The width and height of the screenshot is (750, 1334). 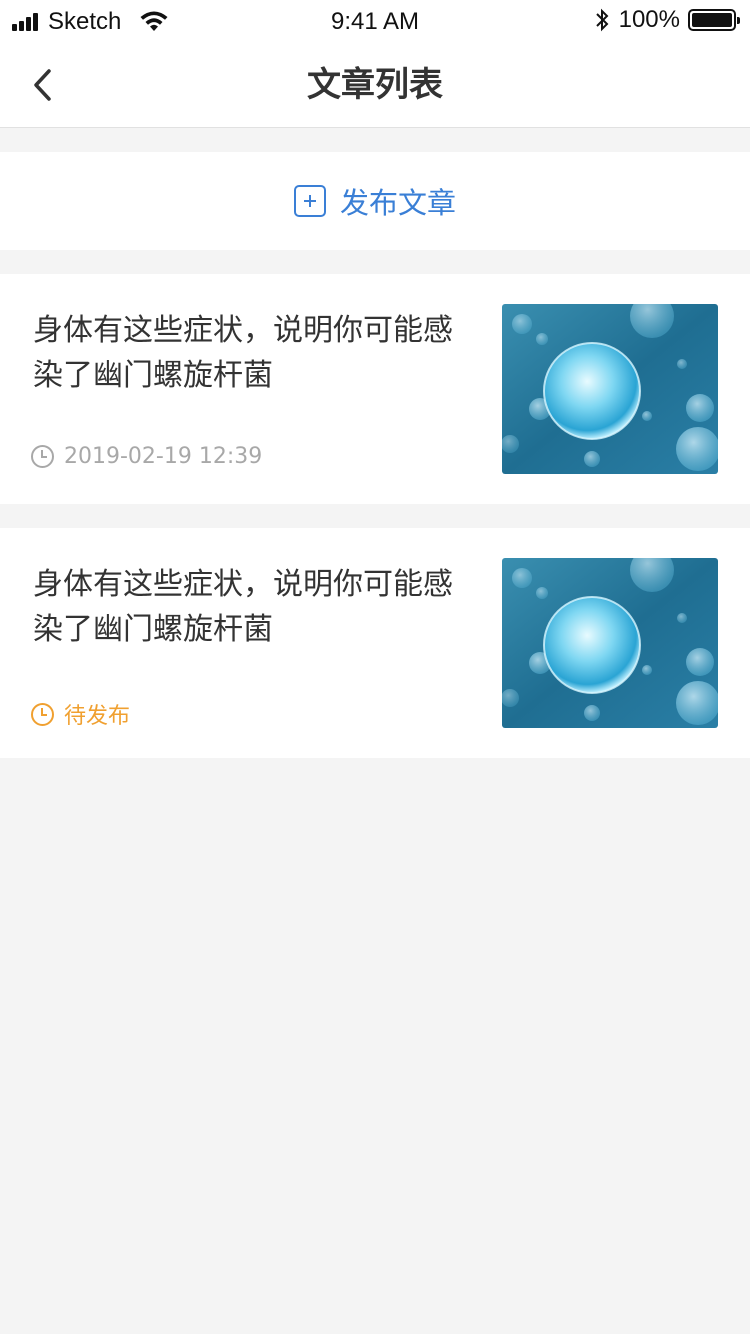 I want to click on nav-bar: 文章列表, so click(x=375, y=85).